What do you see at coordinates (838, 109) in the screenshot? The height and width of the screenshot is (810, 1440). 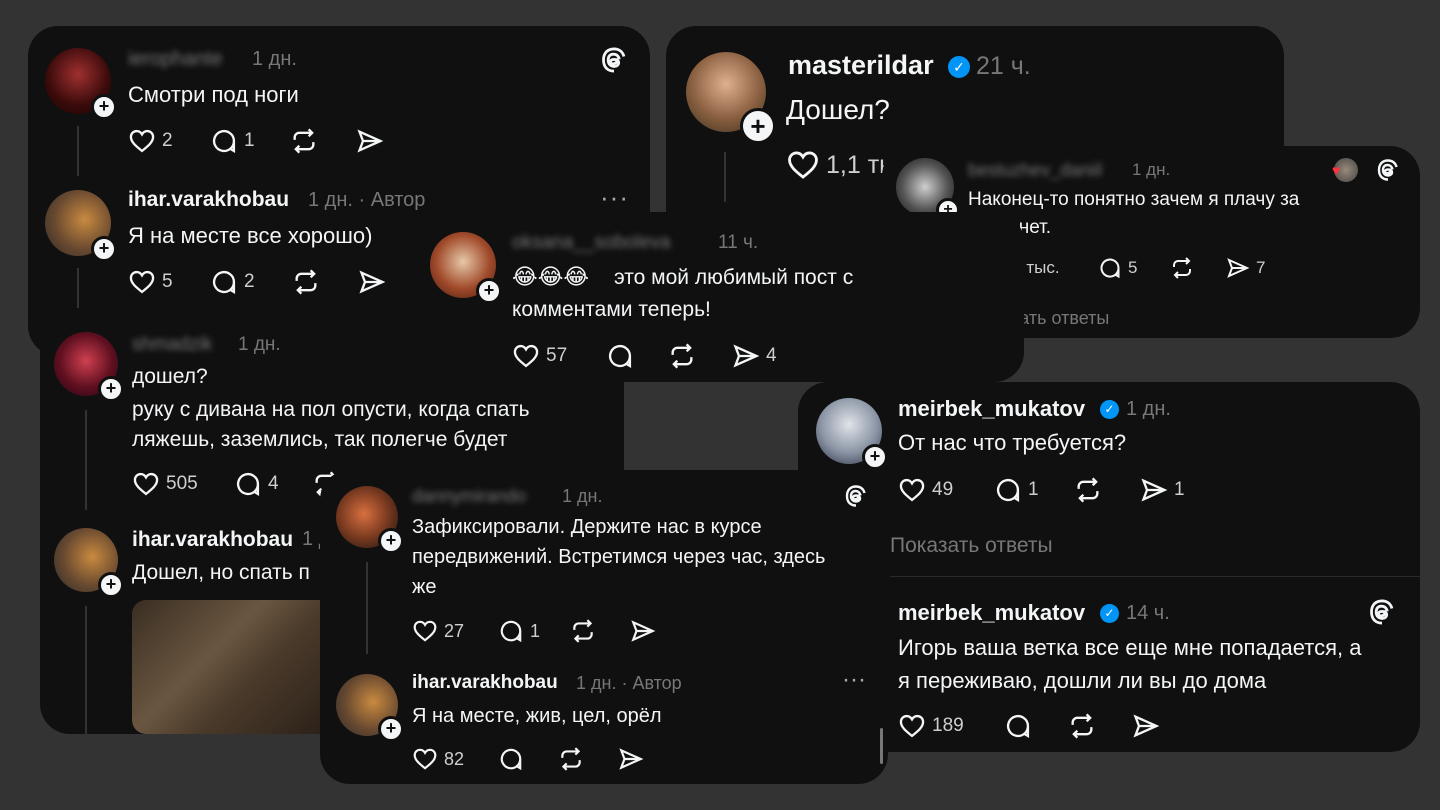 I see `comment-text: Дошел?` at bounding box center [838, 109].